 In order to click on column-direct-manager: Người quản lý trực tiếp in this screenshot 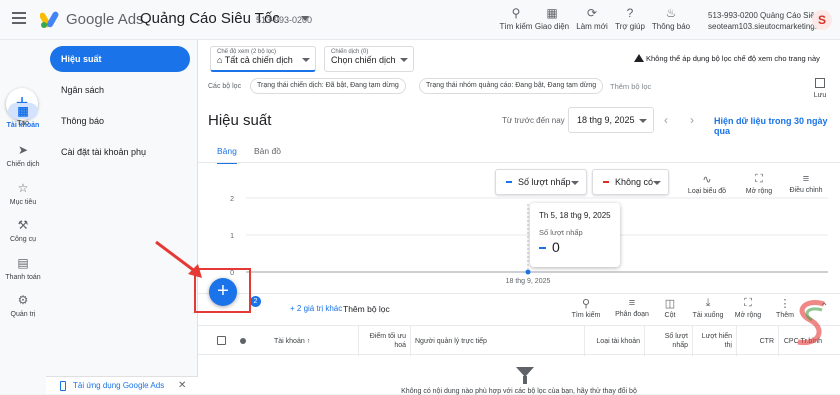, I will do `click(497, 341)`.